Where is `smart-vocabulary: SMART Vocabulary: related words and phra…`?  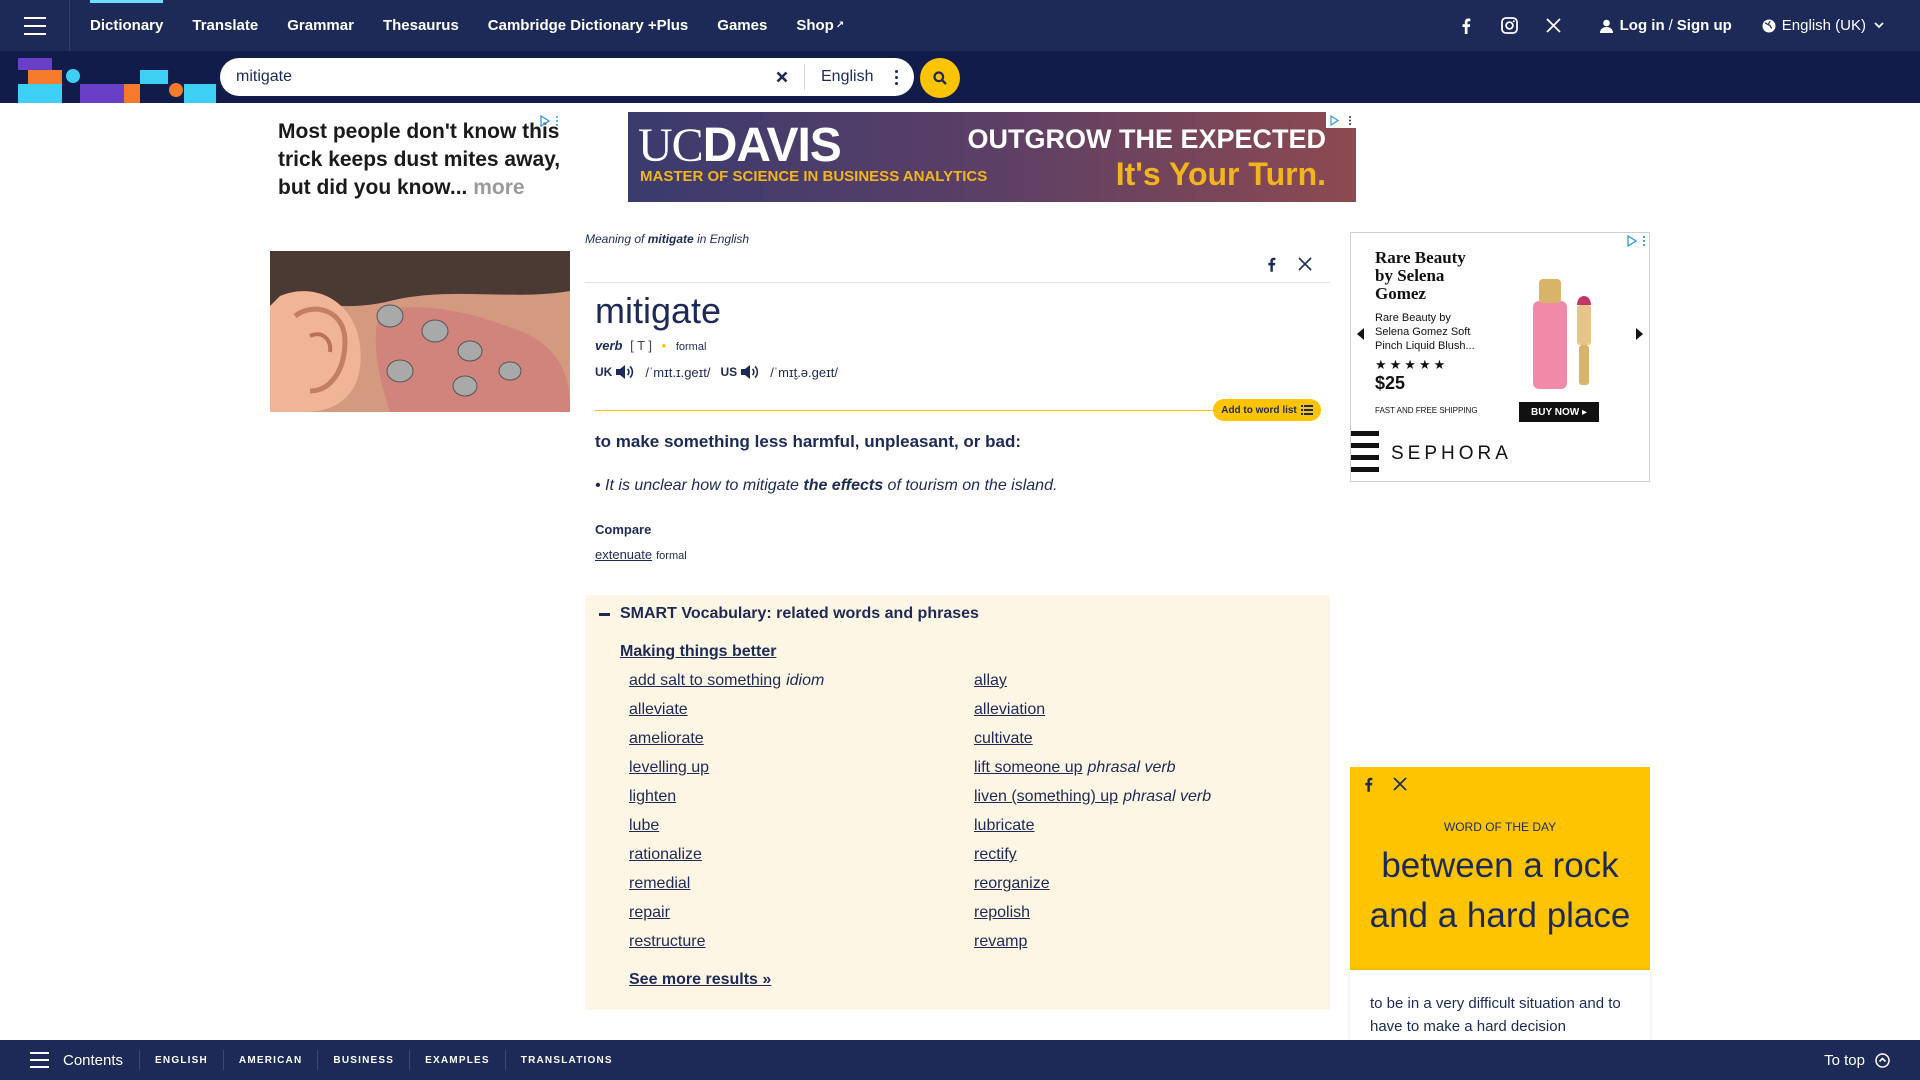 smart-vocabulary: SMART Vocabulary: related words and phra… is located at coordinates (957, 802).